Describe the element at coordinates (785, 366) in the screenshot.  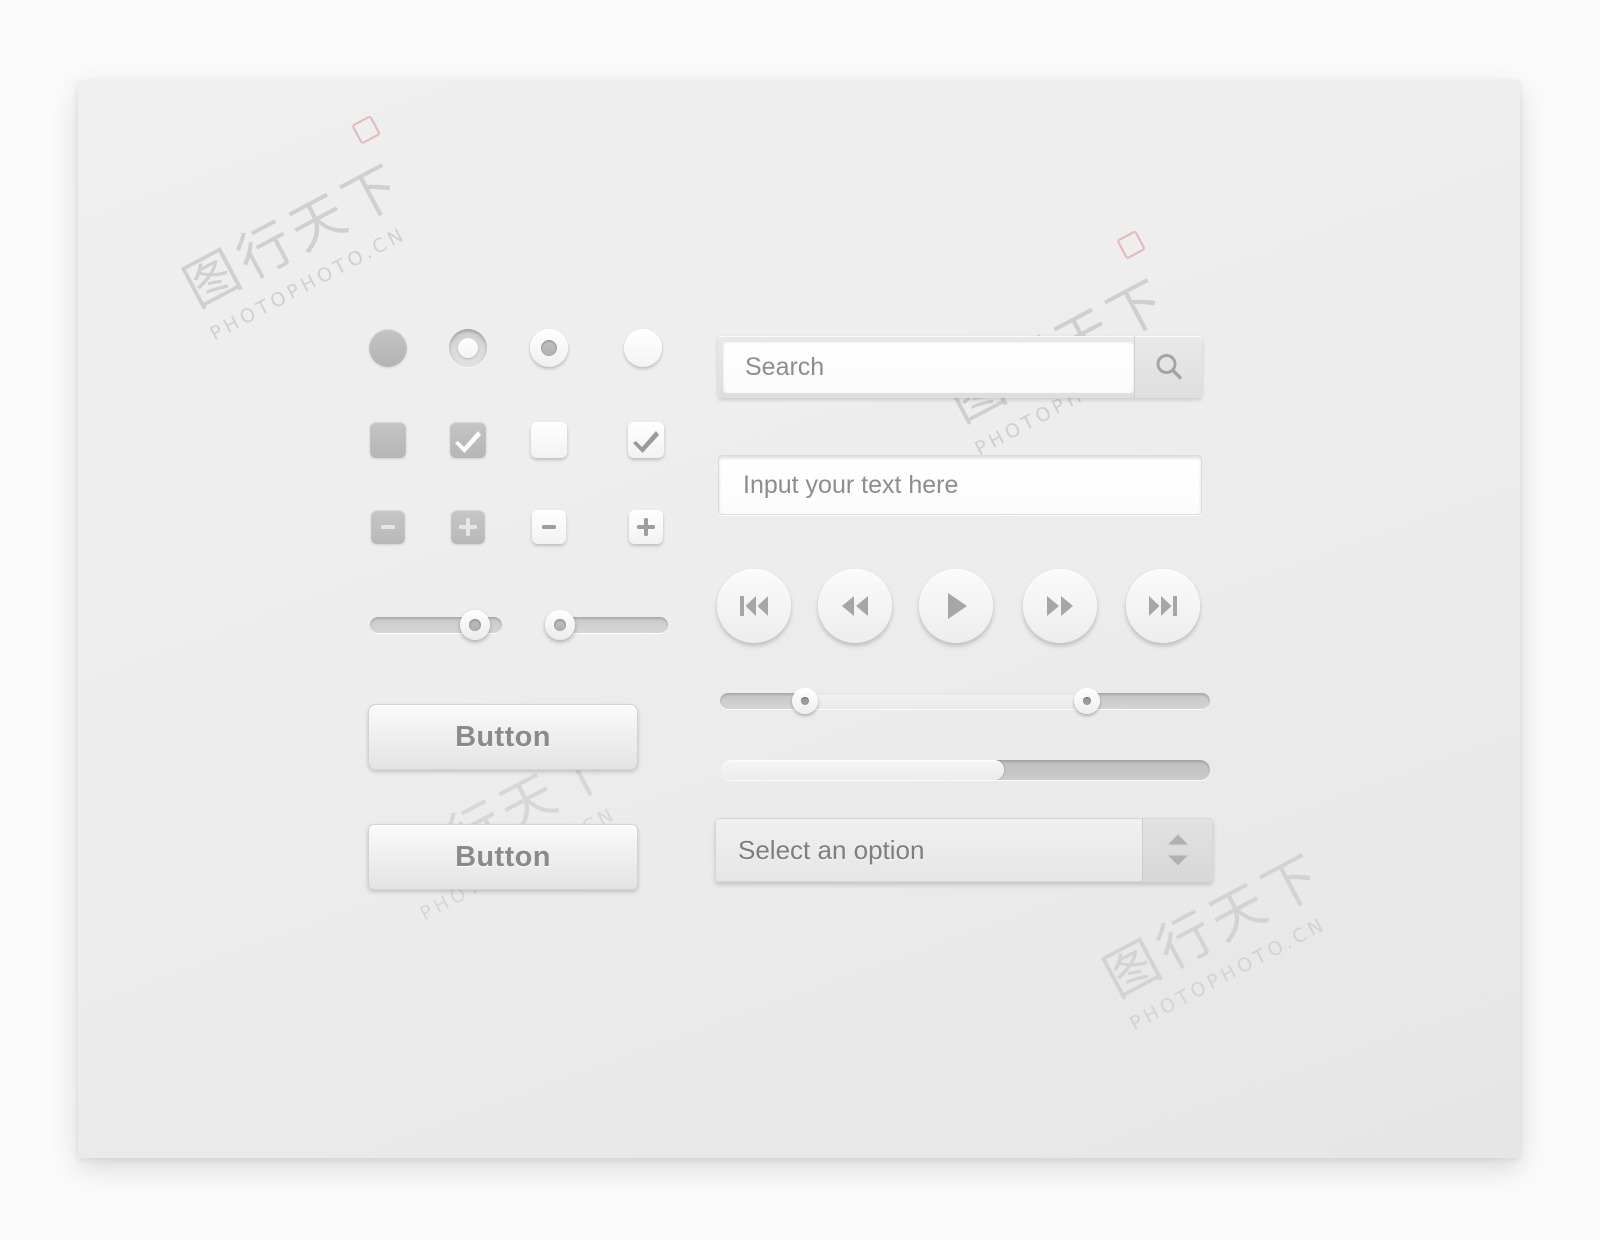
I see `search-placeholder: Search` at that location.